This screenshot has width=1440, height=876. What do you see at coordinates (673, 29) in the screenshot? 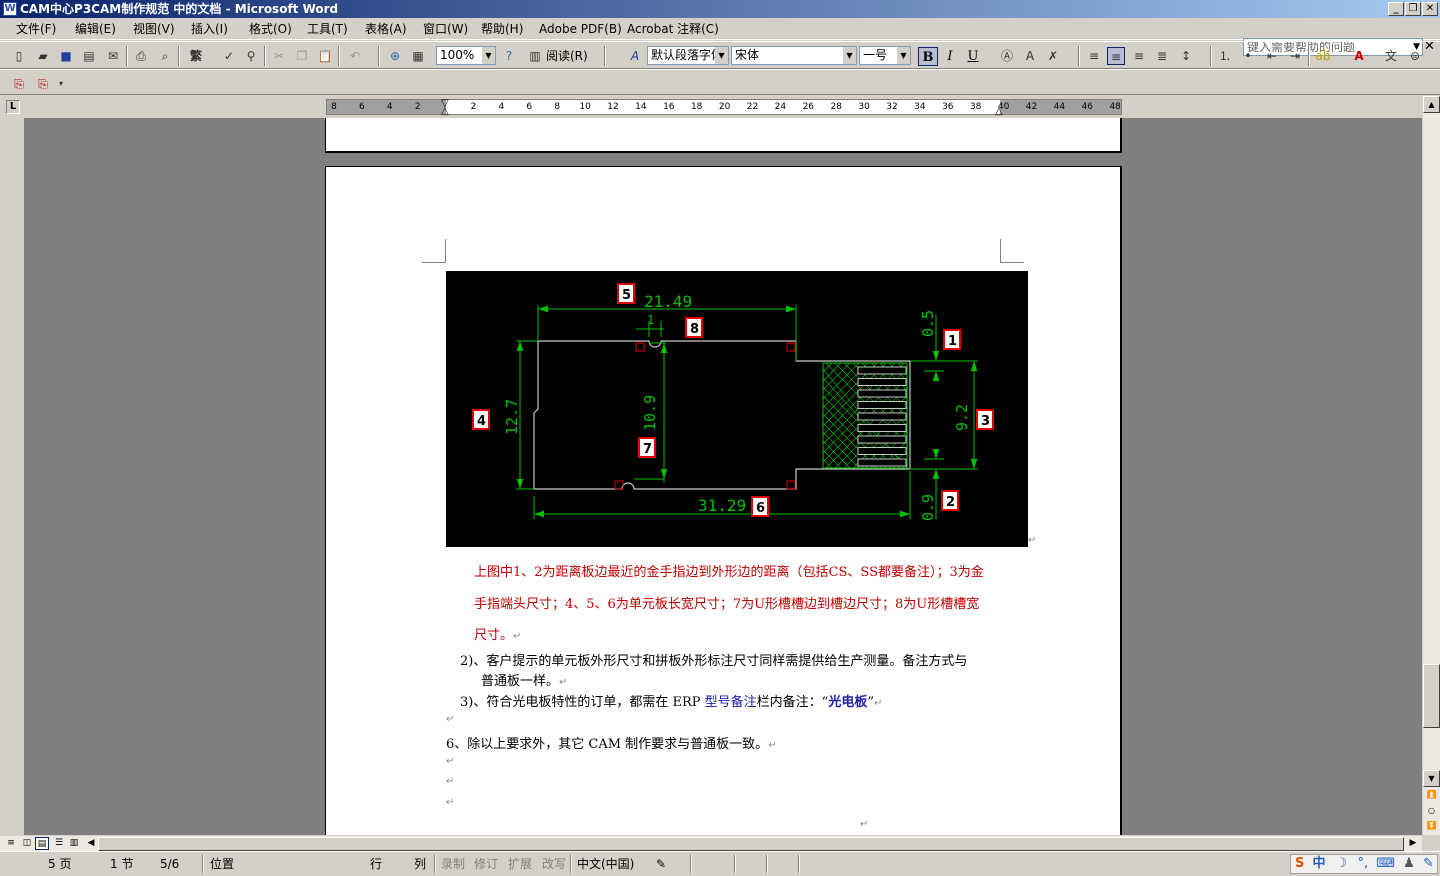
I see `menu-acrobat-comments: Acrobat 注释(C)` at bounding box center [673, 29].